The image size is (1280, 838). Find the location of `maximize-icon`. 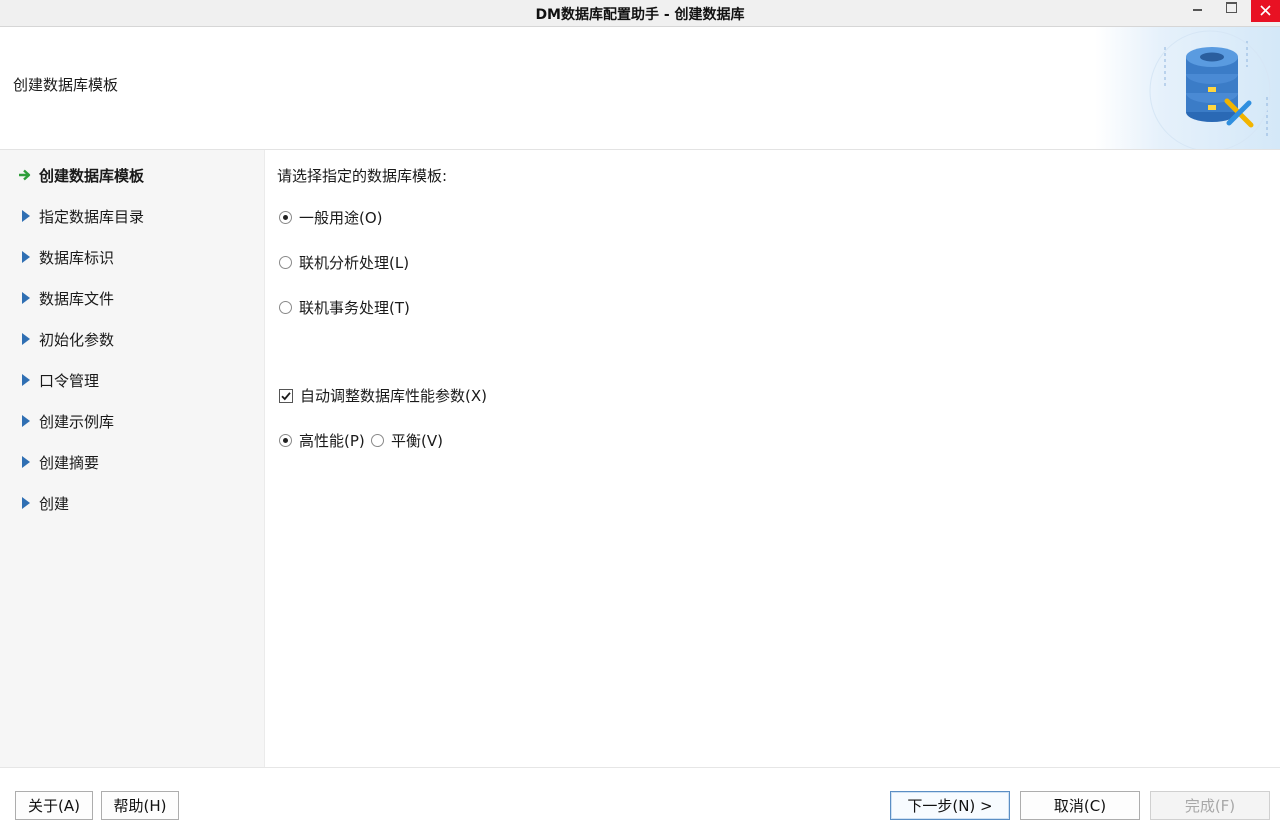

maximize-icon is located at coordinates (1232, 11).